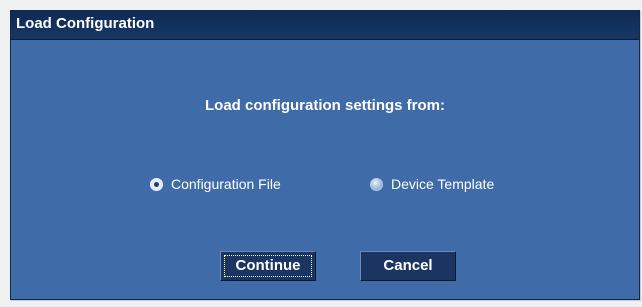 This screenshot has height=307, width=642. Describe the element at coordinates (376, 184) in the screenshot. I see `radio-unchecked-icon` at that location.